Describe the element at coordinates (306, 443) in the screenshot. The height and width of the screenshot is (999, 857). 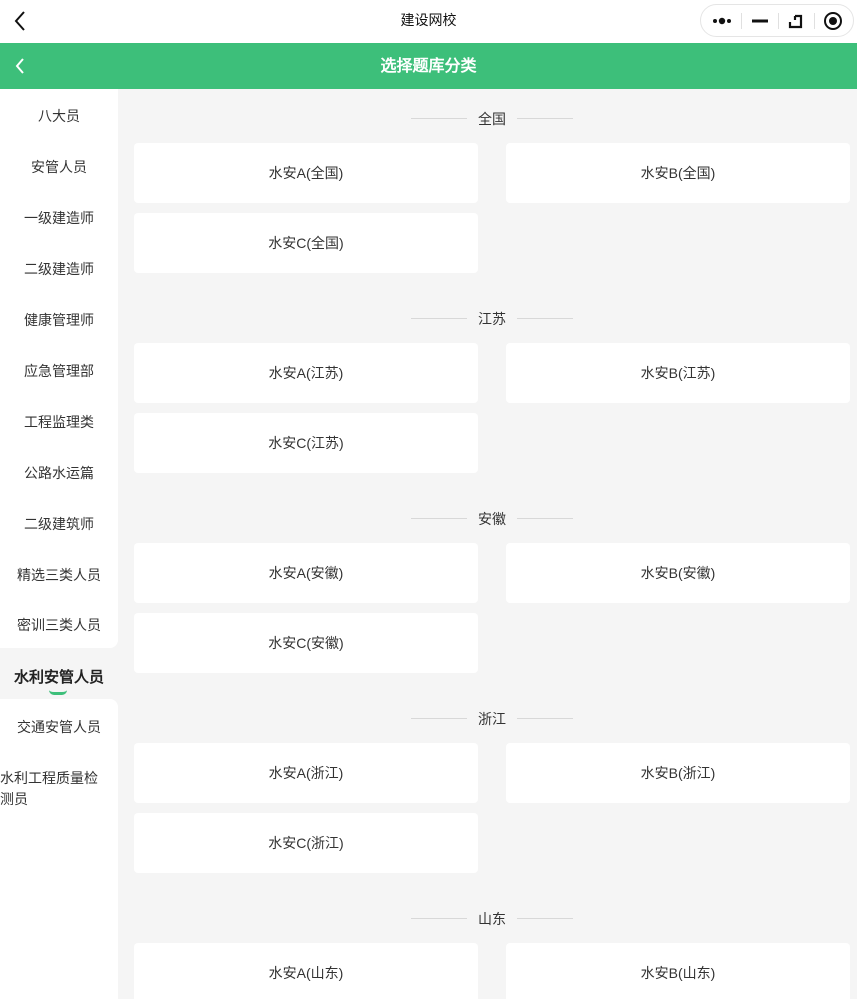
I see `bank-card: 水安C(江苏)` at that location.